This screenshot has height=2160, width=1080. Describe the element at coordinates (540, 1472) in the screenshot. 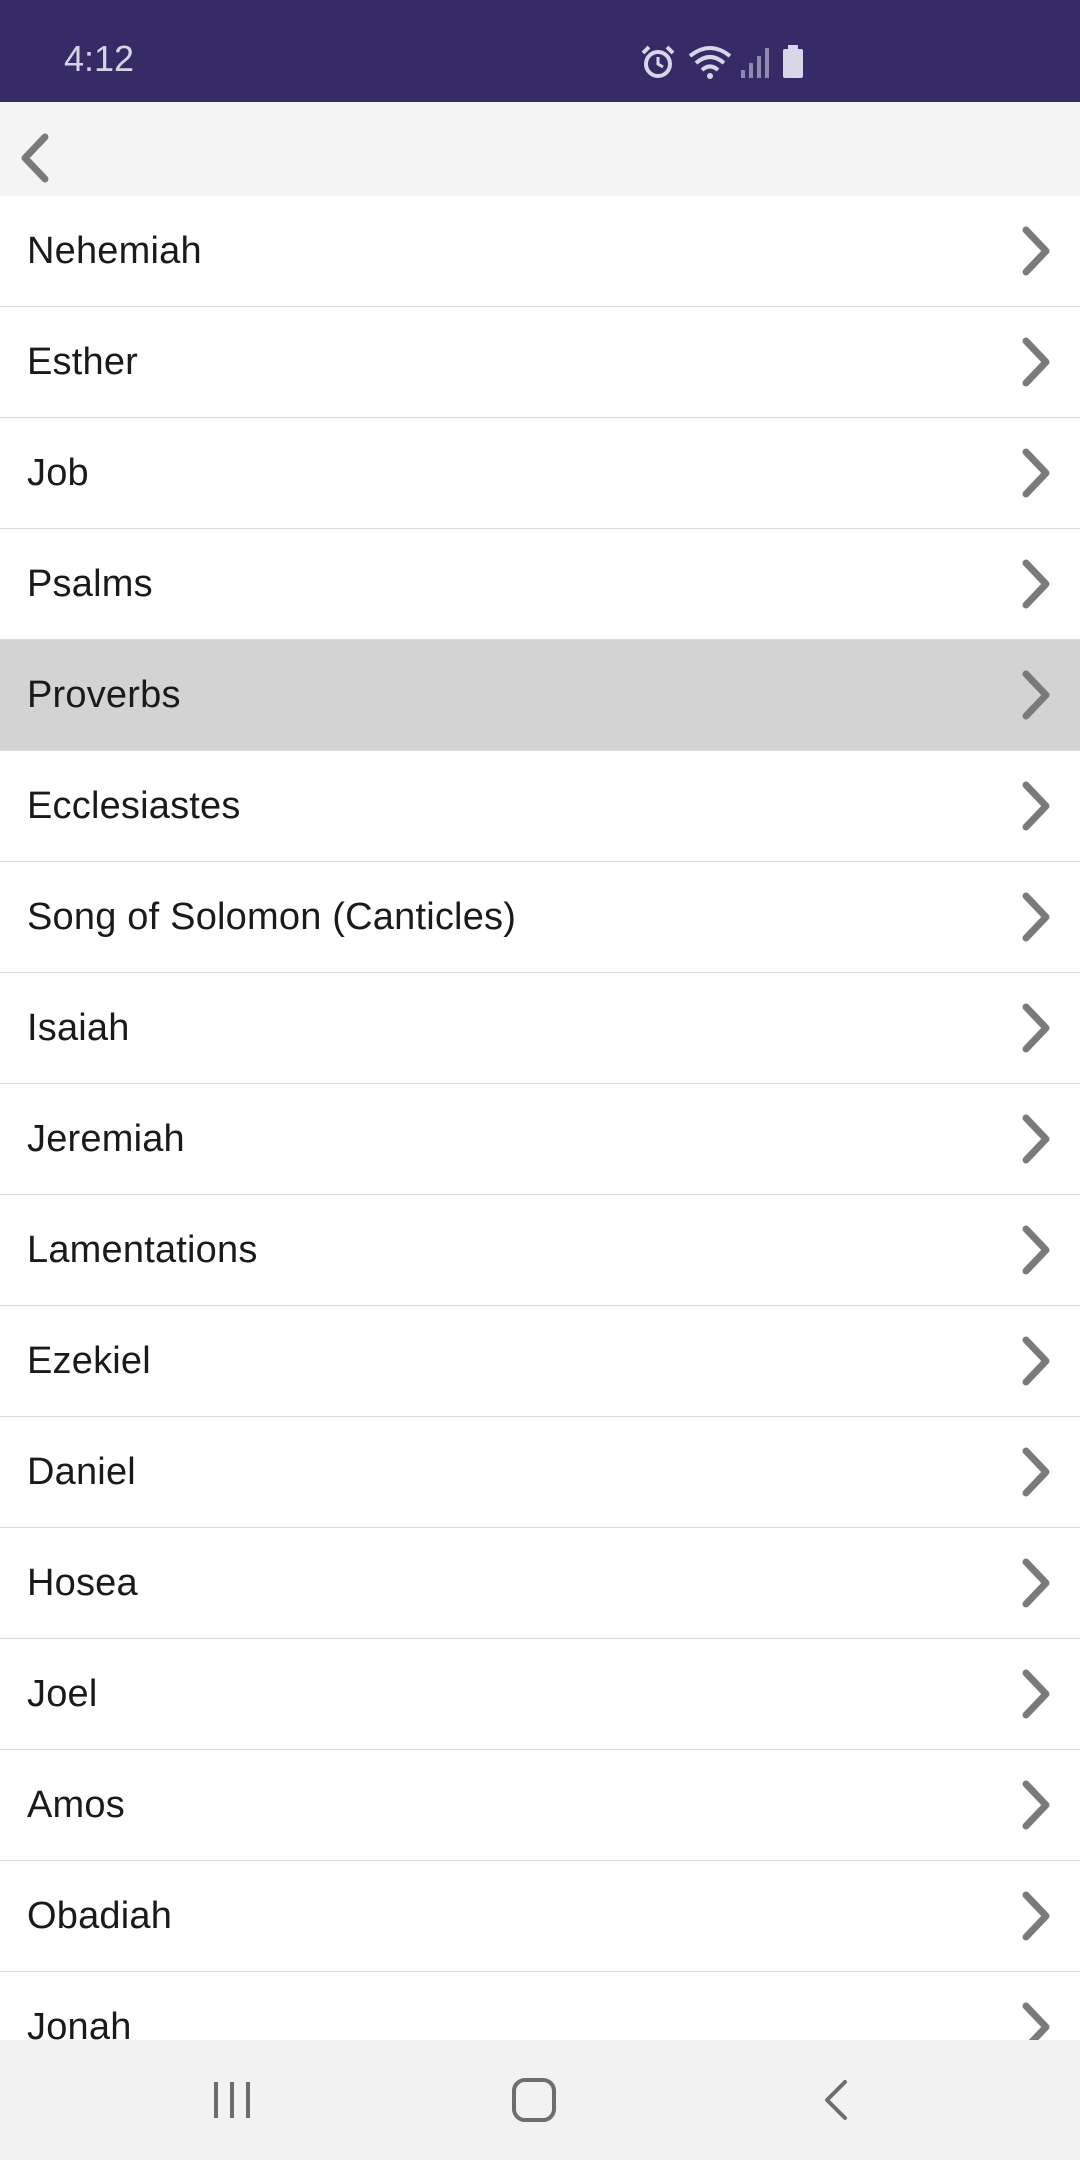

I see `list-item: Daniel` at that location.